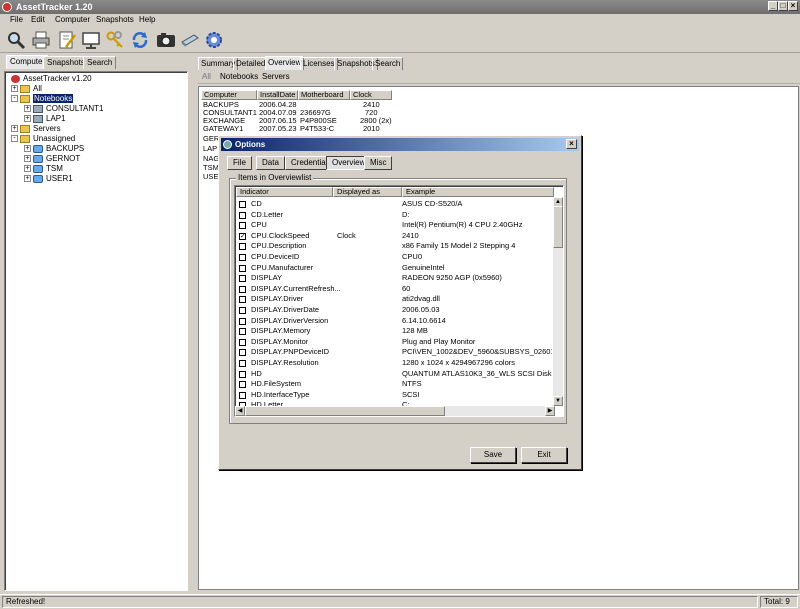 This screenshot has height=609, width=800. I want to click on filter-notebooks: Notebooks, so click(239, 76).